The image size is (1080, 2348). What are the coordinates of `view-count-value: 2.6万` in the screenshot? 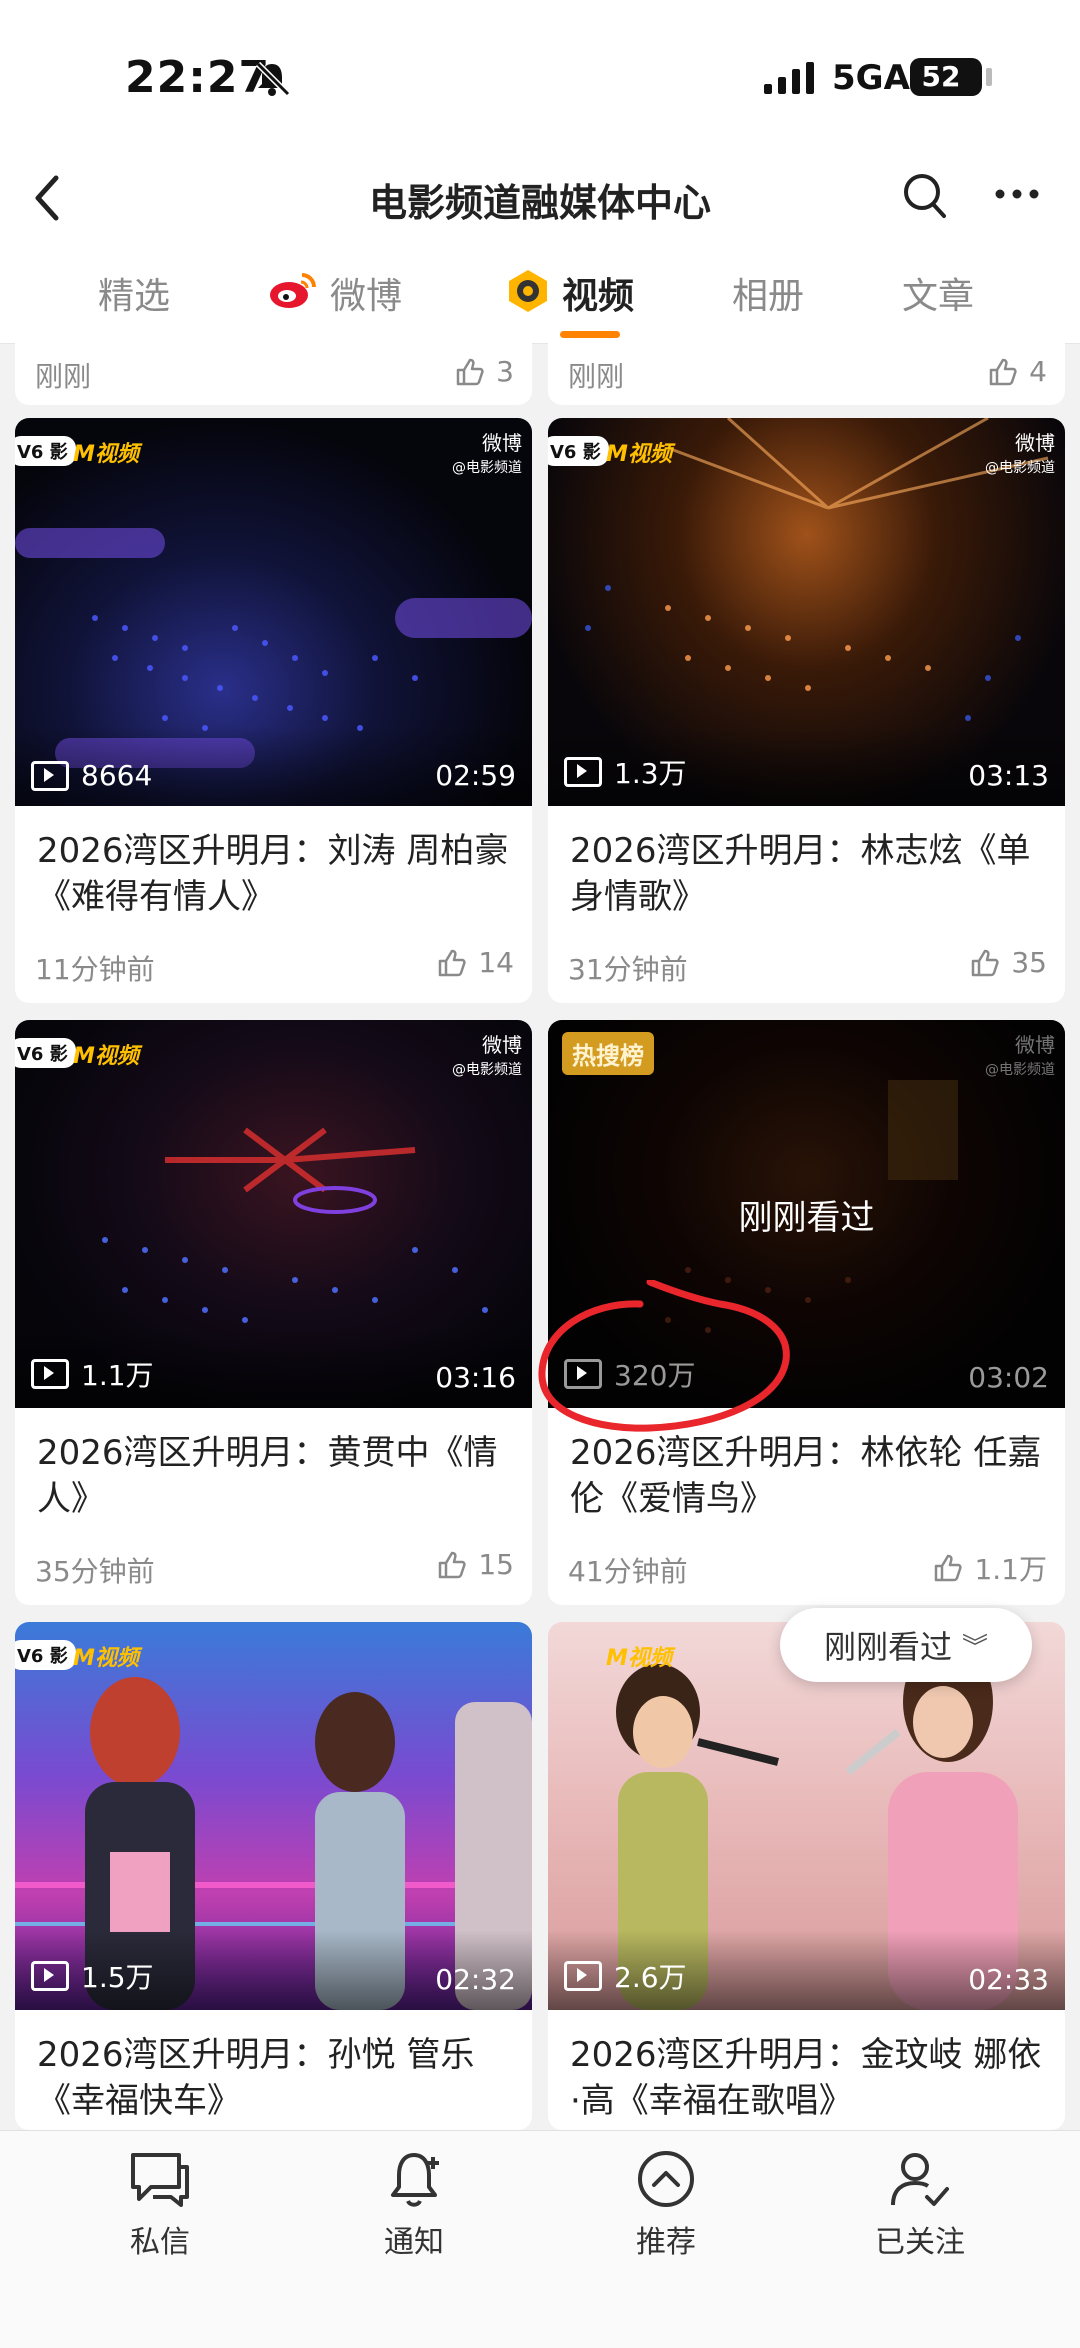 It's located at (650, 1977).